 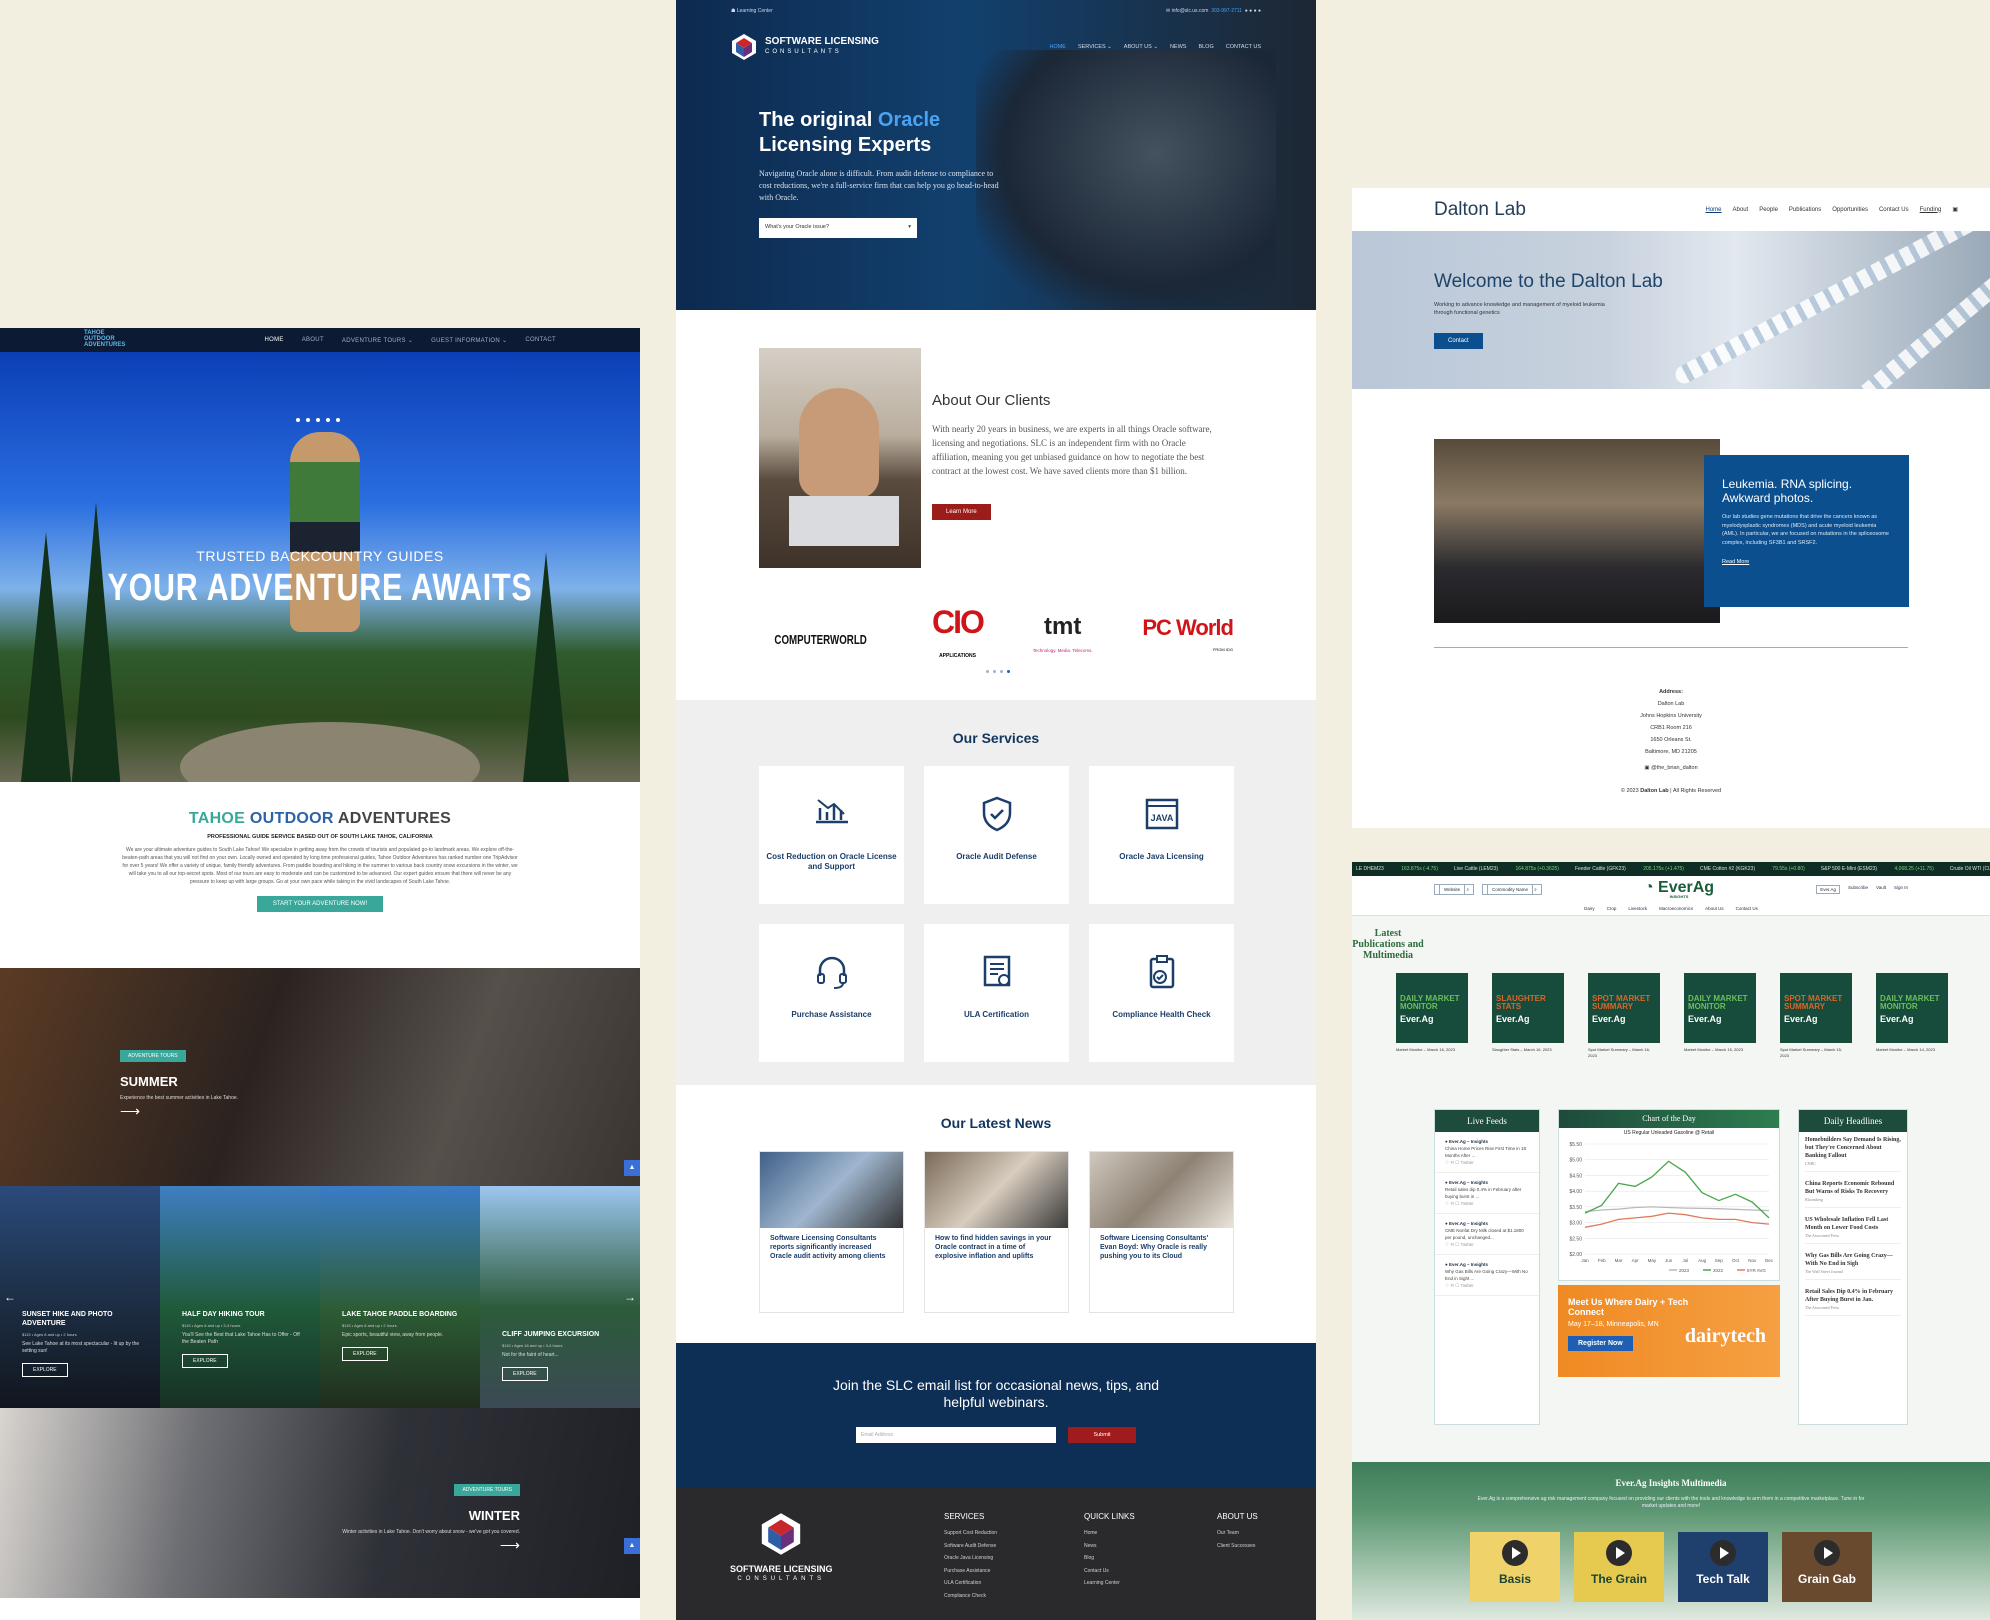 I want to click on video-card: Tech Talk, so click(x=1723, y=1567).